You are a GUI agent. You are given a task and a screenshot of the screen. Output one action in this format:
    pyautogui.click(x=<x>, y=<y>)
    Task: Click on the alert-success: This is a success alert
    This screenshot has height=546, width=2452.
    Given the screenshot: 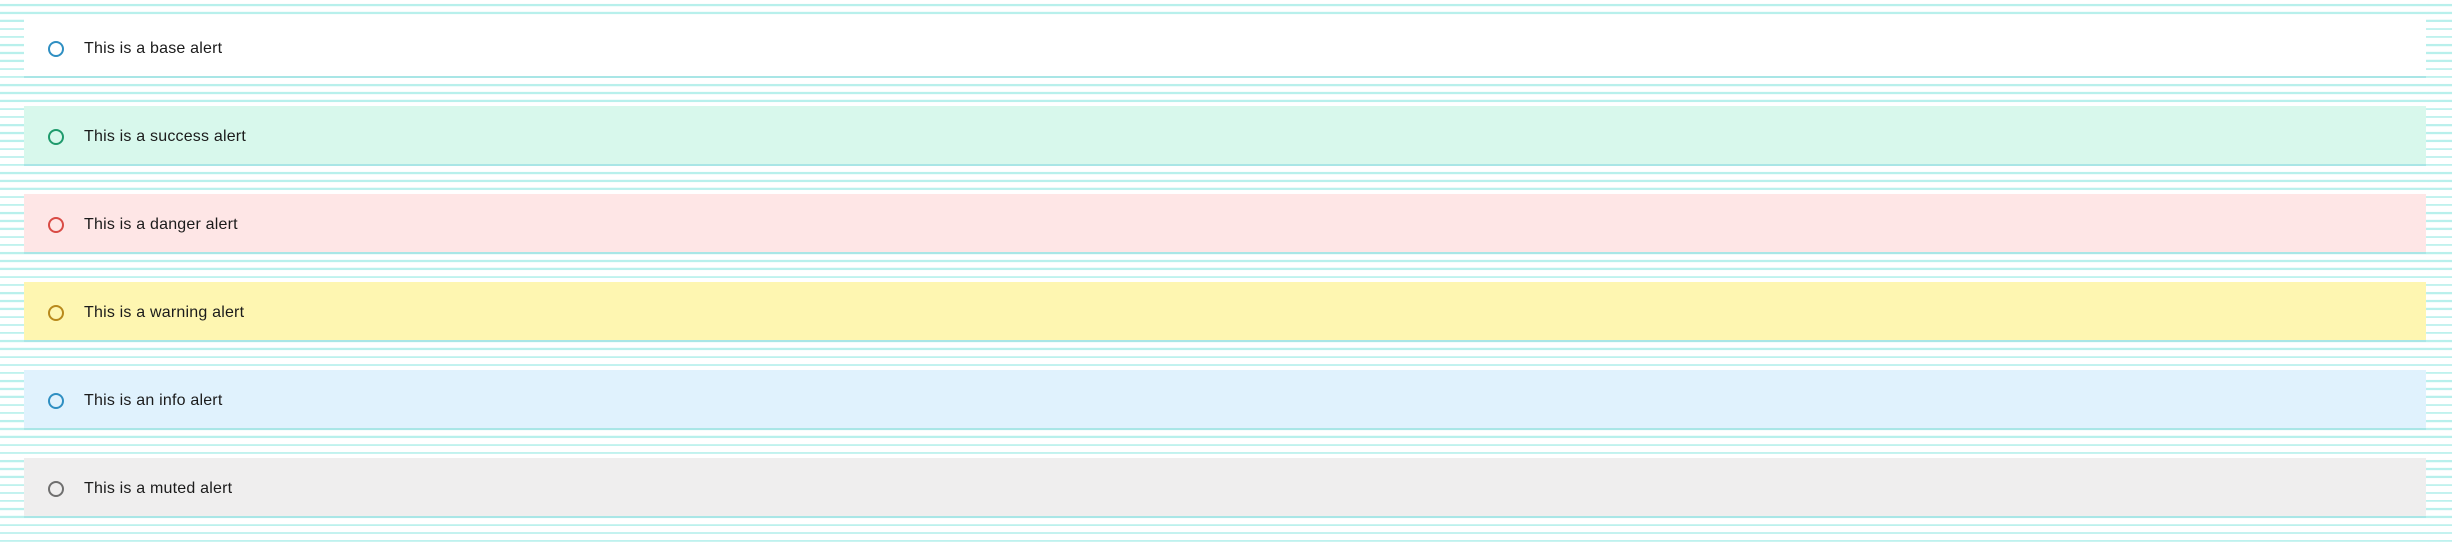 What is the action you would take?
    pyautogui.click(x=1225, y=136)
    